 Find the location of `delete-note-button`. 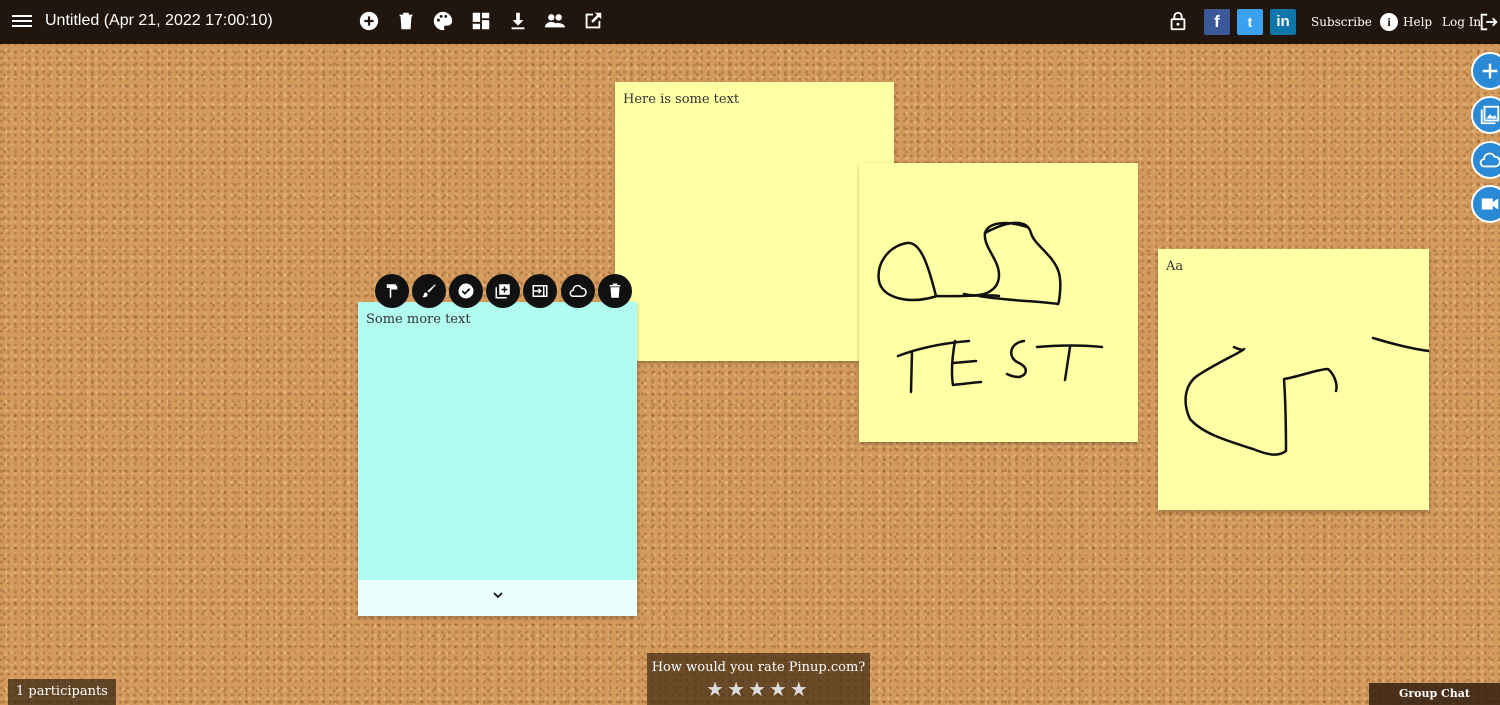

delete-note-button is located at coordinates (615, 291).